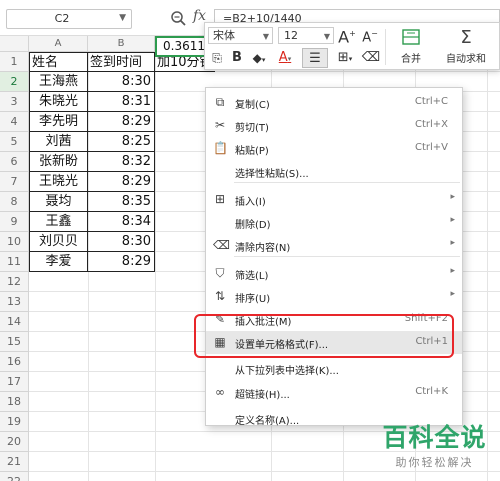 The height and width of the screenshot is (481, 500). What do you see at coordinates (334, 148) in the screenshot?
I see `menu-item: 📋 粘贴(P) Ctrl+V` at bounding box center [334, 148].